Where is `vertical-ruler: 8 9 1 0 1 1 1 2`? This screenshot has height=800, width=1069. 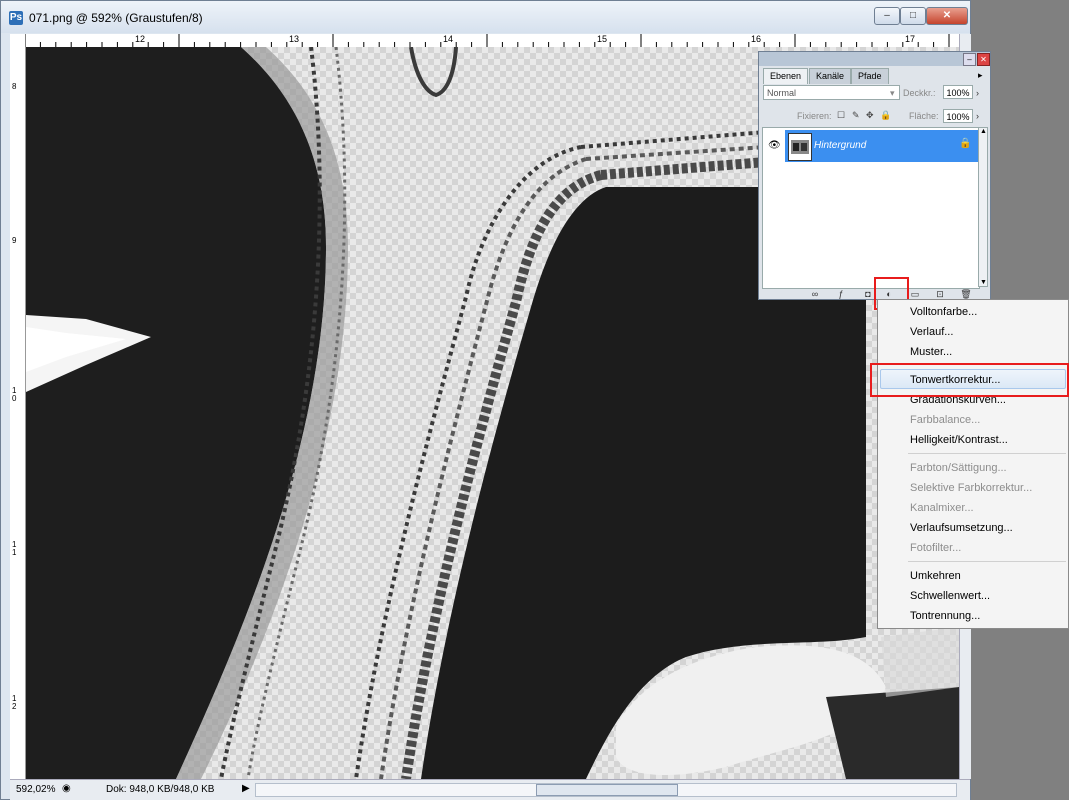
vertical-ruler: 8 9 1 0 1 1 1 2 is located at coordinates (18, 413).